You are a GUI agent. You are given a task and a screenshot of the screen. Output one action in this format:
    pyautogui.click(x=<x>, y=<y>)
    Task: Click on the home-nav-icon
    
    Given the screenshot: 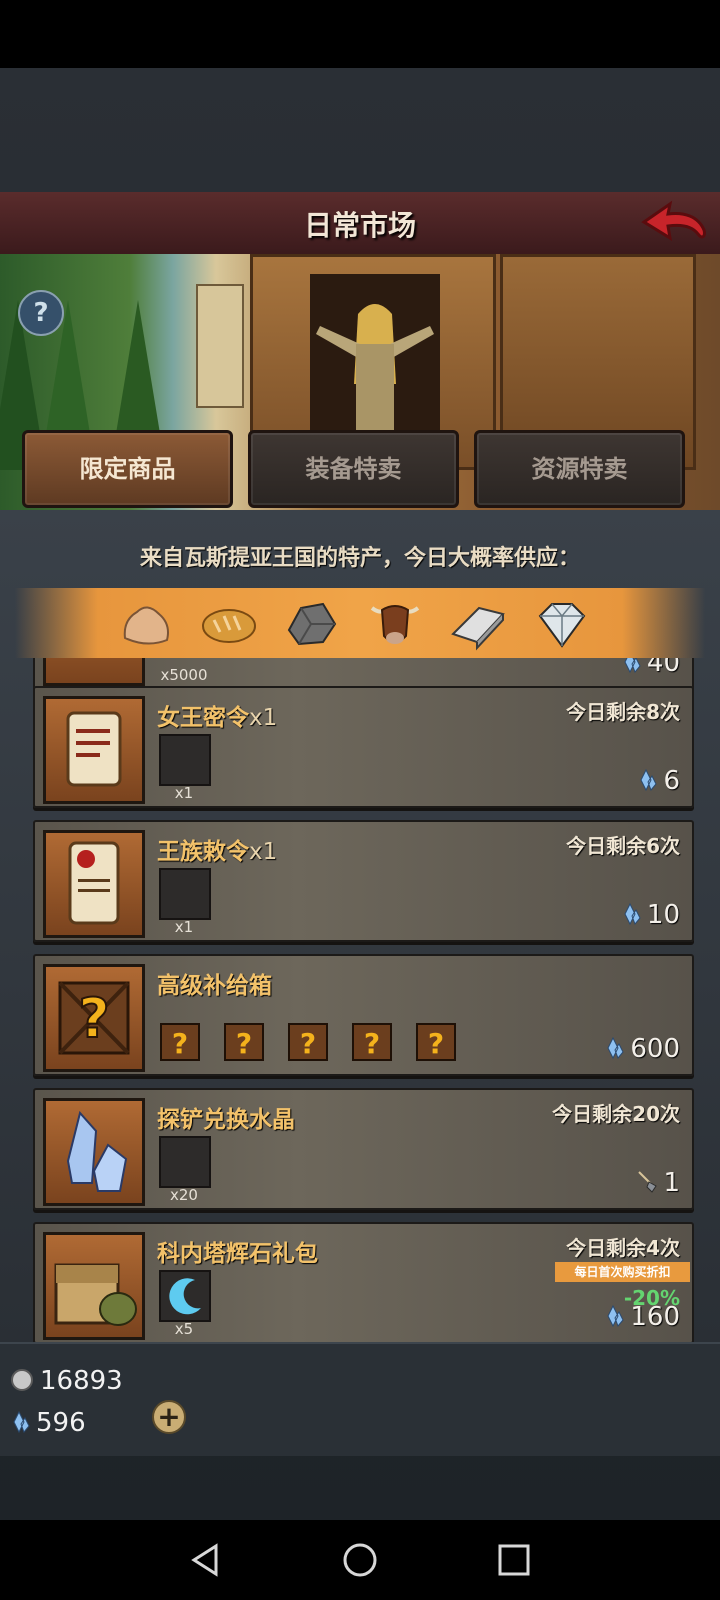 What is the action you would take?
    pyautogui.click(x=360, y=1560)
    